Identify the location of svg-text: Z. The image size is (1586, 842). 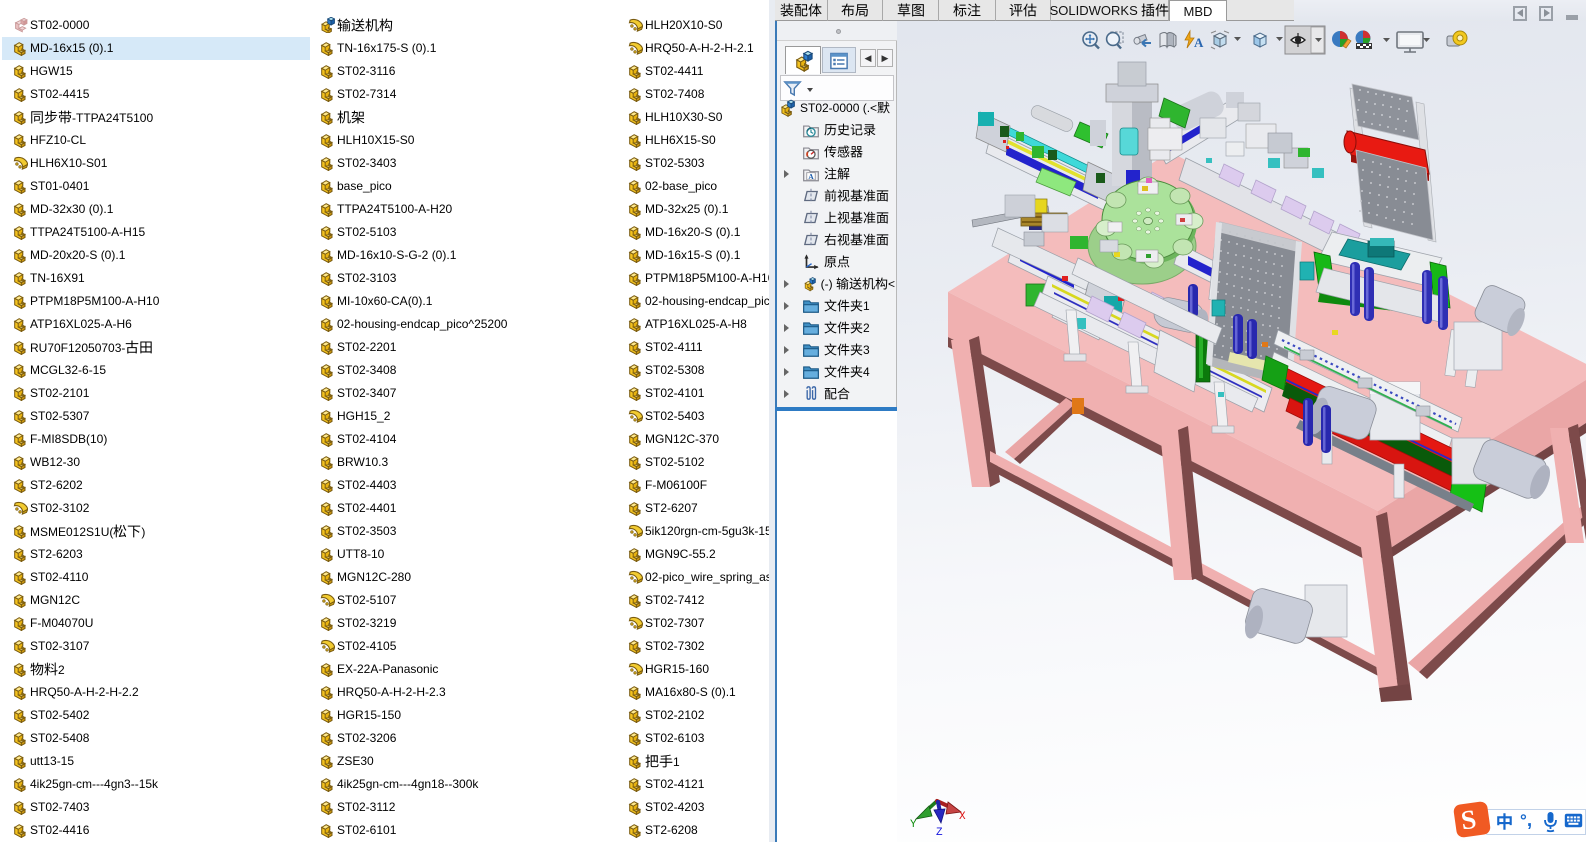
(939, 833).